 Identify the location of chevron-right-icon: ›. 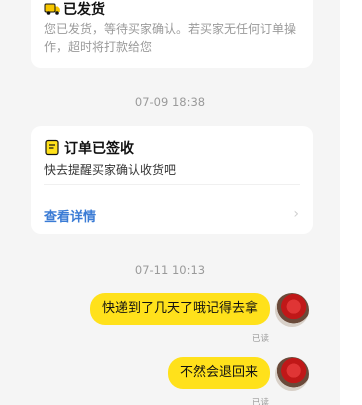
(296, 214).